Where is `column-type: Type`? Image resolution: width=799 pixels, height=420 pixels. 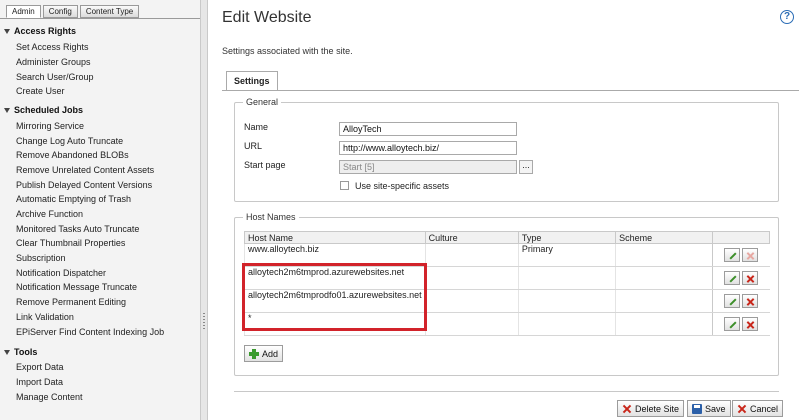 column-type: Type is located at coordinates (567, 237).